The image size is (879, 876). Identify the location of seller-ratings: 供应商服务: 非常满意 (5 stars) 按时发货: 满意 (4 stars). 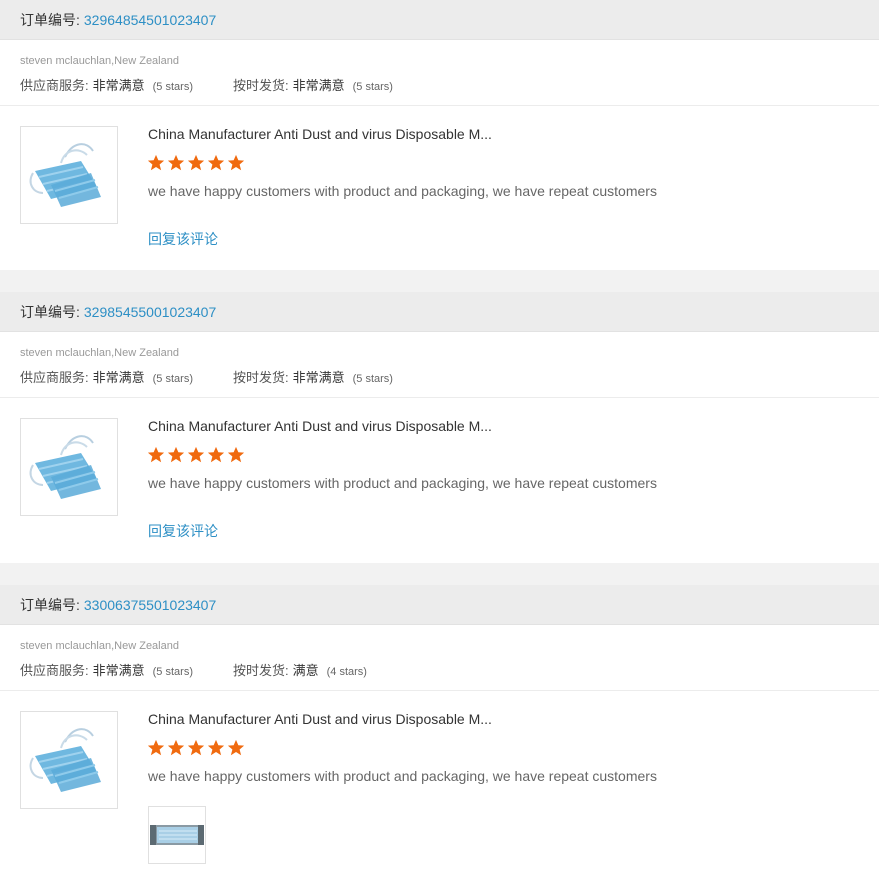
(439, 669).